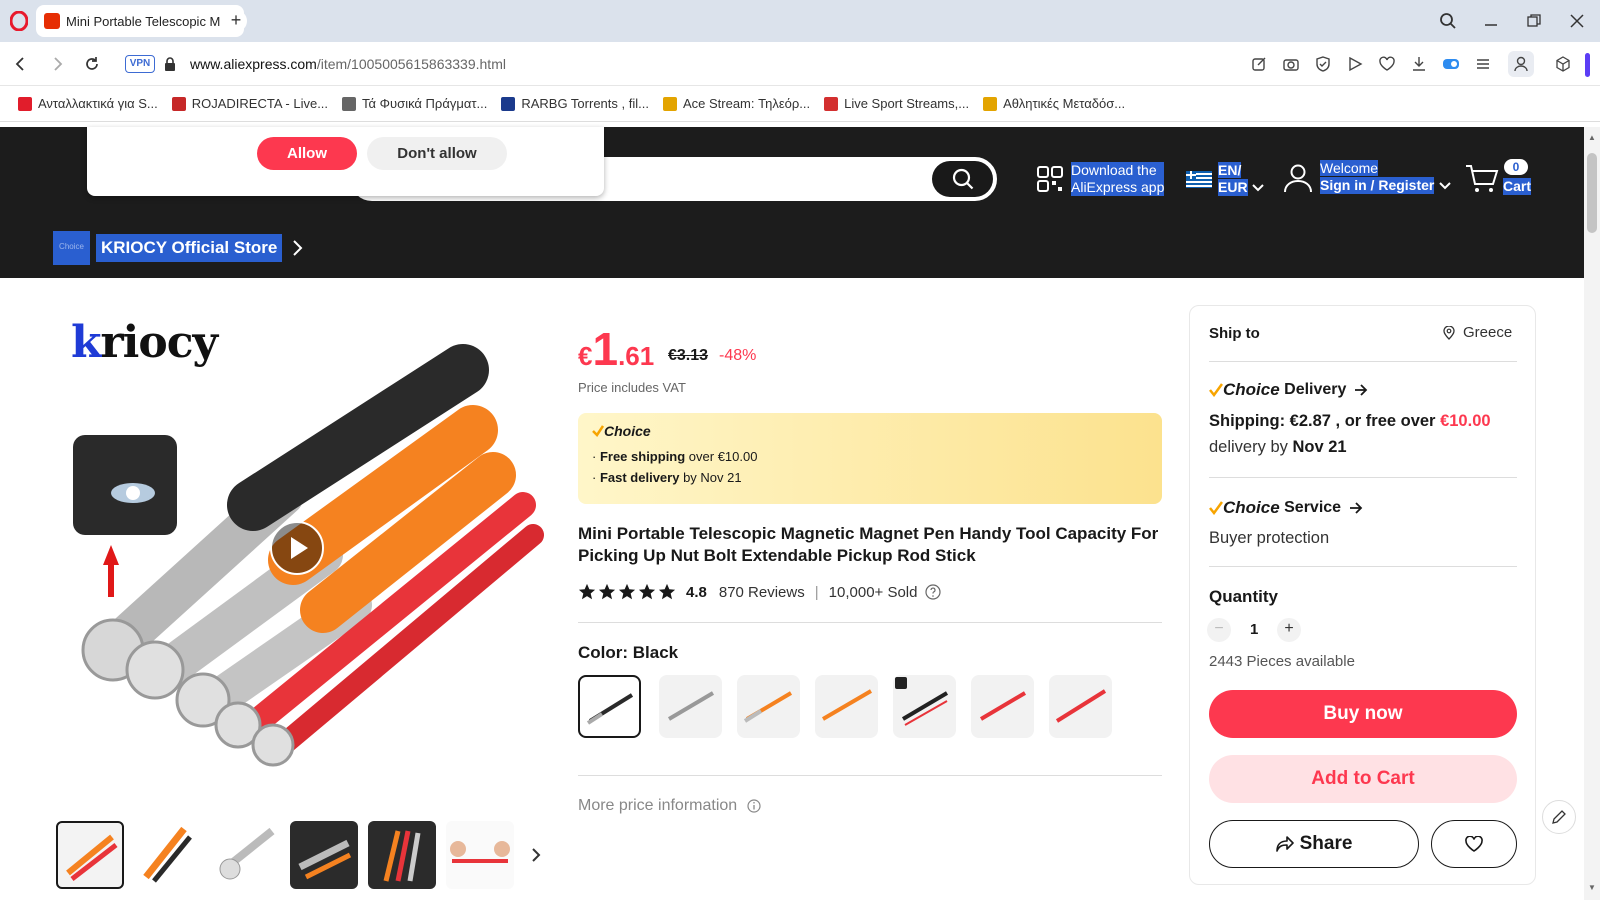  I want to click on back-icon, so click(20, 64).